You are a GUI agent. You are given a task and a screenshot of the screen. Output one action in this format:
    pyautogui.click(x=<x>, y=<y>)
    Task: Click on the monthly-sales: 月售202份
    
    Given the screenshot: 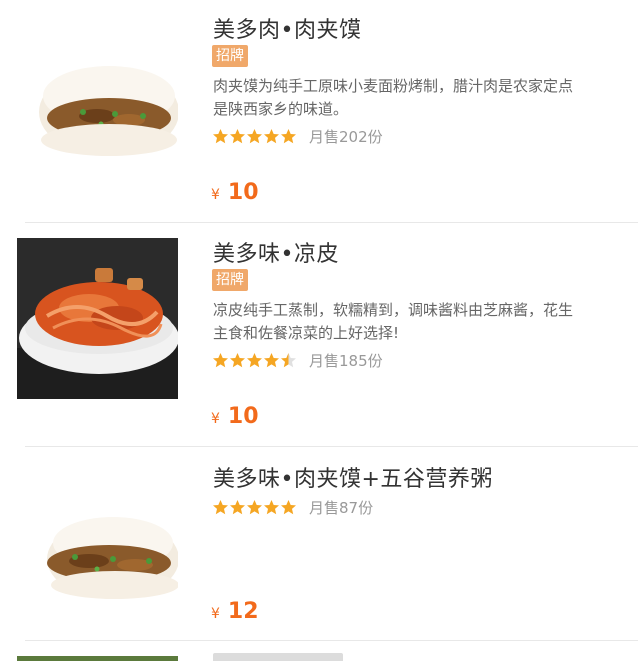 What is the action you would take?
    pyautogui.click(x=346, y=136)
    